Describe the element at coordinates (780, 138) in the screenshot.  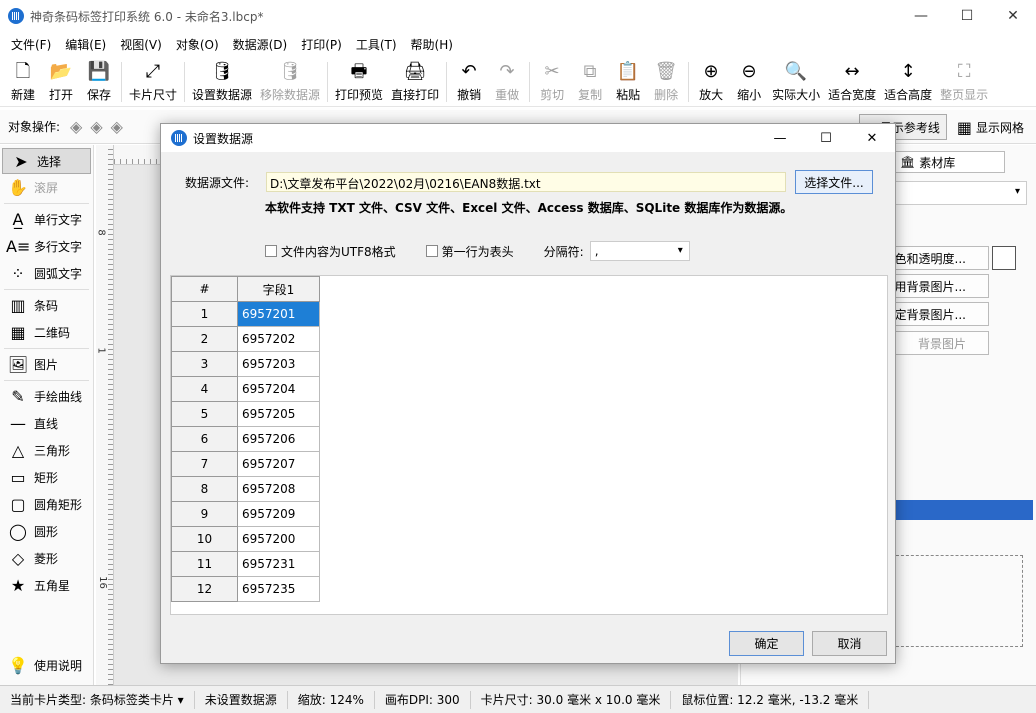
I see `dialog-minimize-button: —` at that location.